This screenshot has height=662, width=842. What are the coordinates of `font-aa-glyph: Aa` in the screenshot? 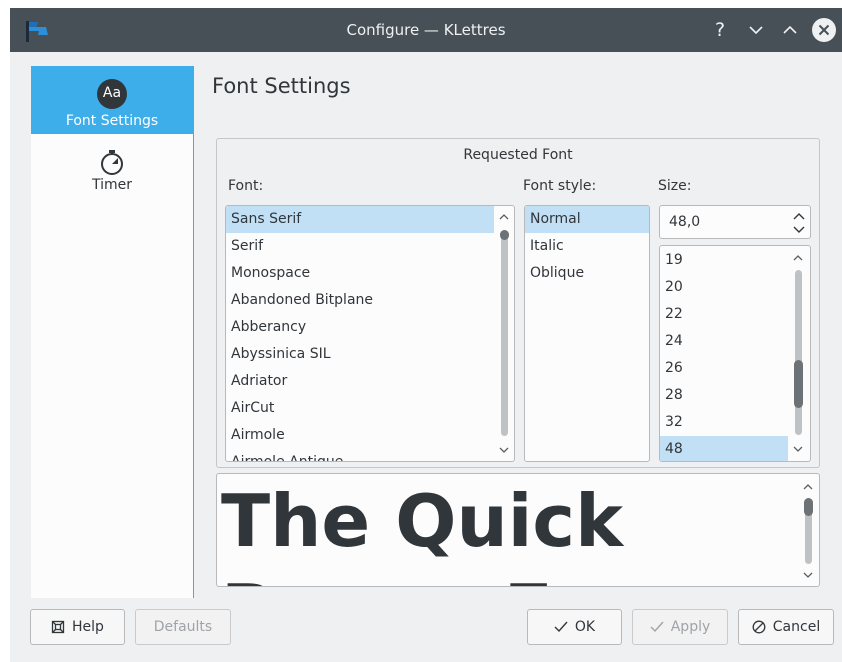 It's located at (112, 93).